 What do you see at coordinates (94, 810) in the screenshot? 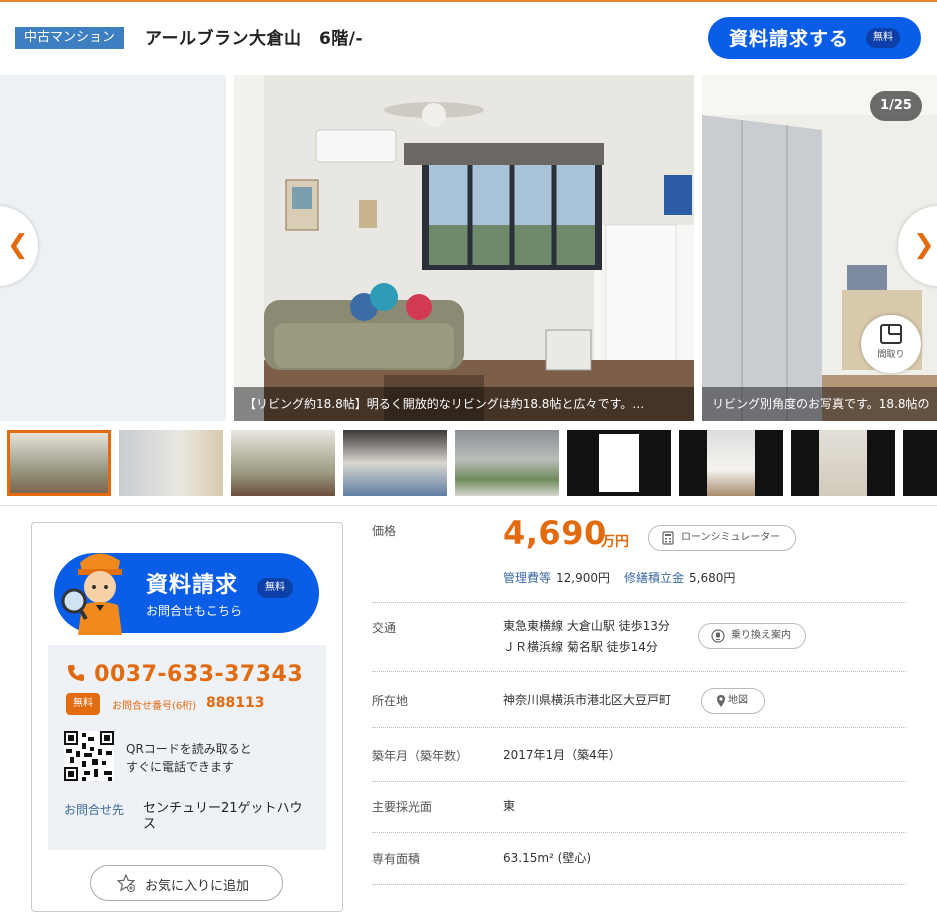
I see `agent-label: お問合せ先` at bounding box center [94, 810].